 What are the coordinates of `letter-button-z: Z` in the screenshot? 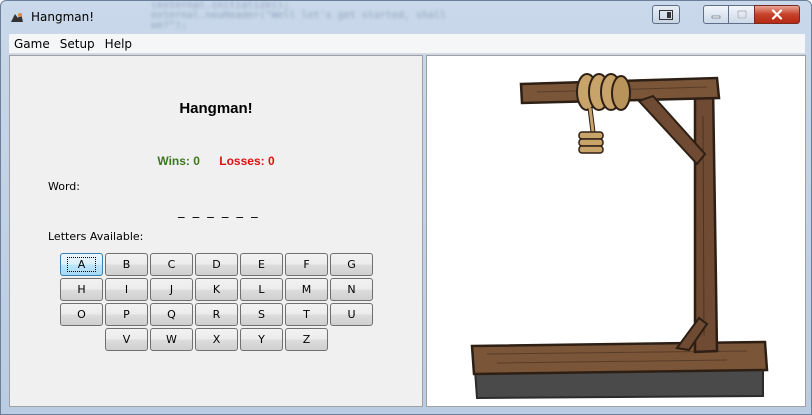 It's located at (306, 339).